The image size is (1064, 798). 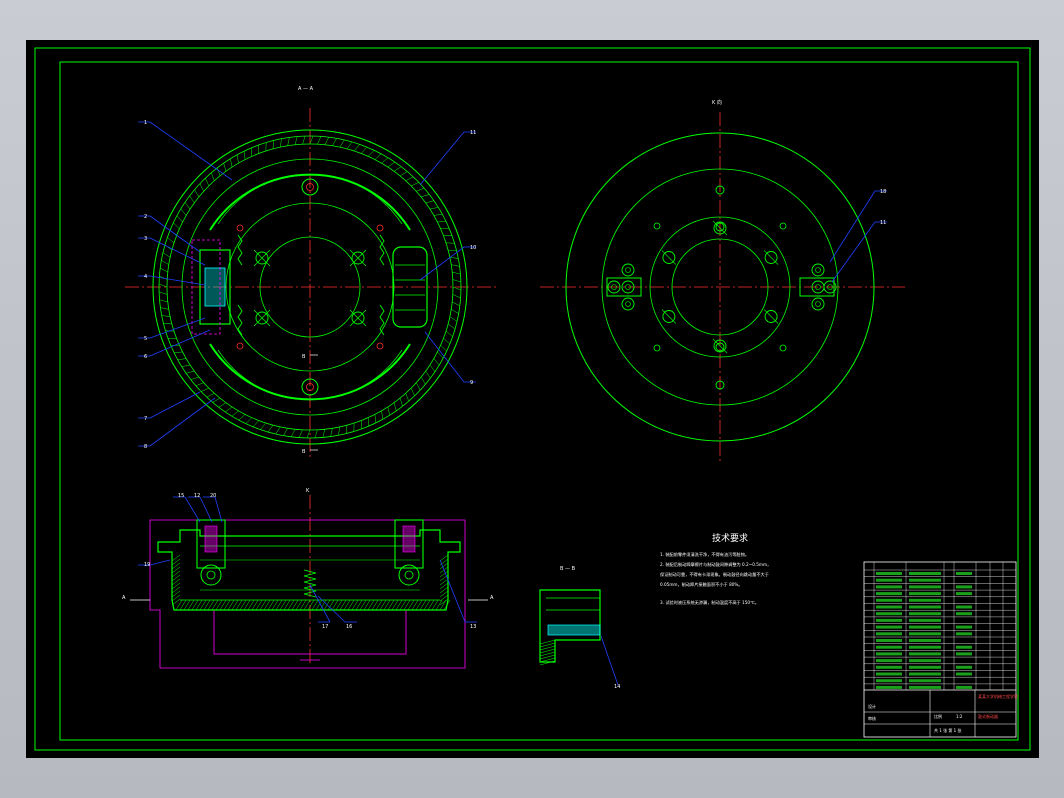 I want to click on detail-bb-label: B — B, so click(x=568, y=569).